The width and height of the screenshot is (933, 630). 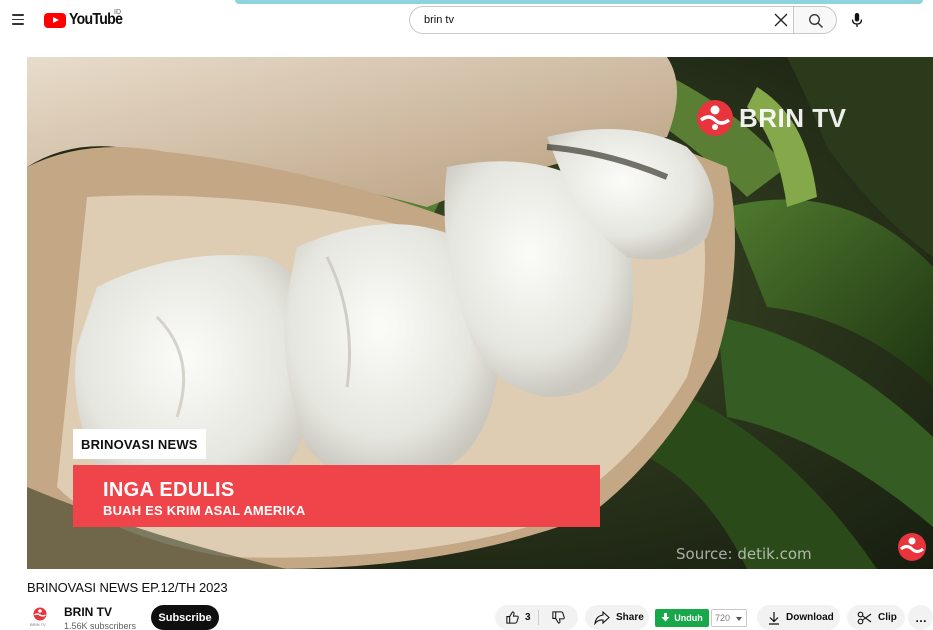 I want to click on share-icon, so click(x=602, y=617).